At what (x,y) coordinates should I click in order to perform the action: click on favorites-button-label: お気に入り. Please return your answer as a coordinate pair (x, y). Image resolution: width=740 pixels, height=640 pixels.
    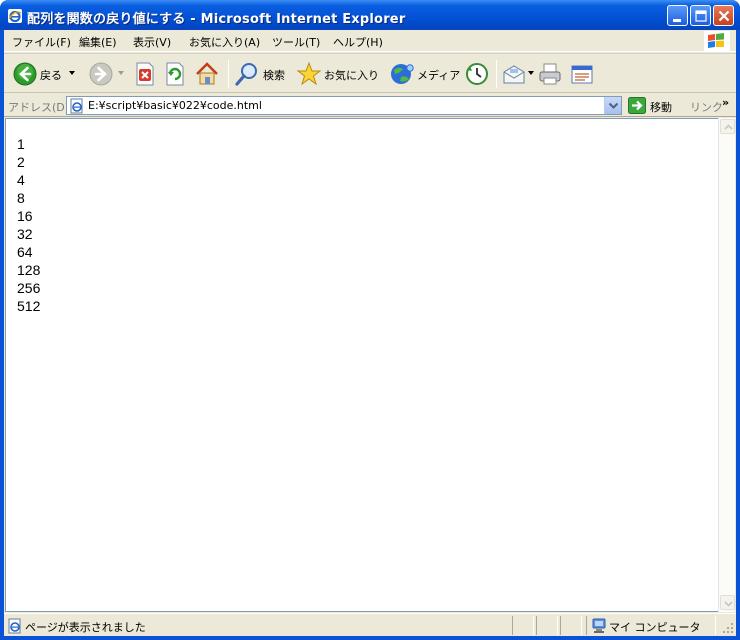
    Looking at the image, I should click on (351, 75).